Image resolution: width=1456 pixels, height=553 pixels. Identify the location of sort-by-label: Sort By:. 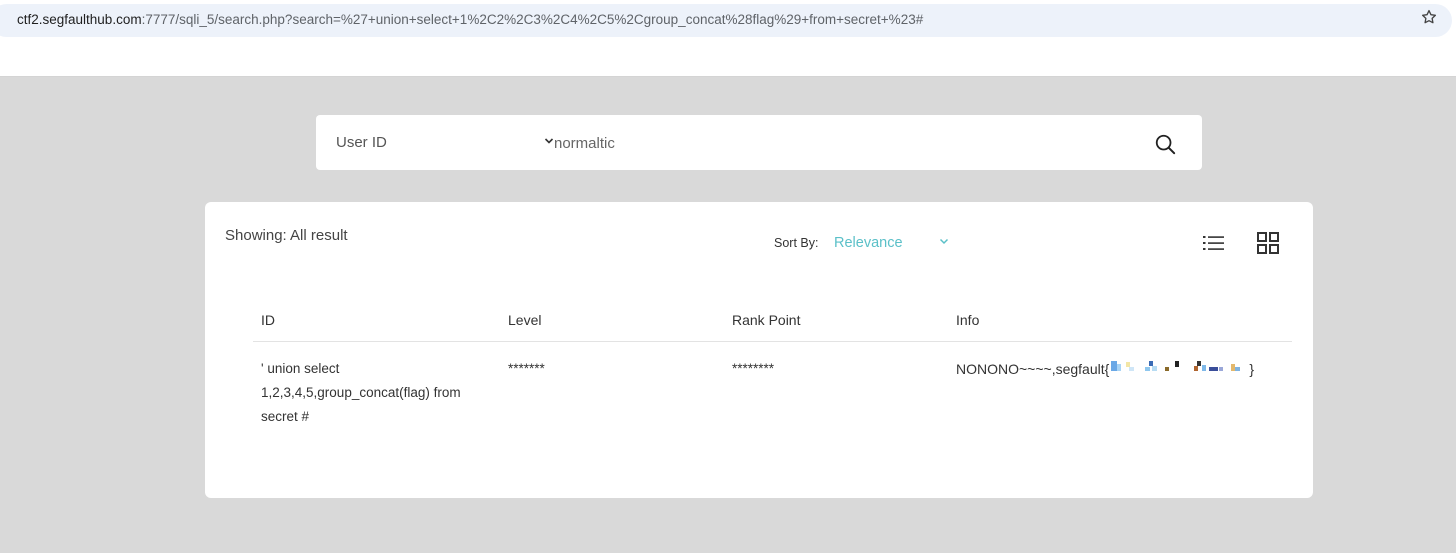
(796, 243).